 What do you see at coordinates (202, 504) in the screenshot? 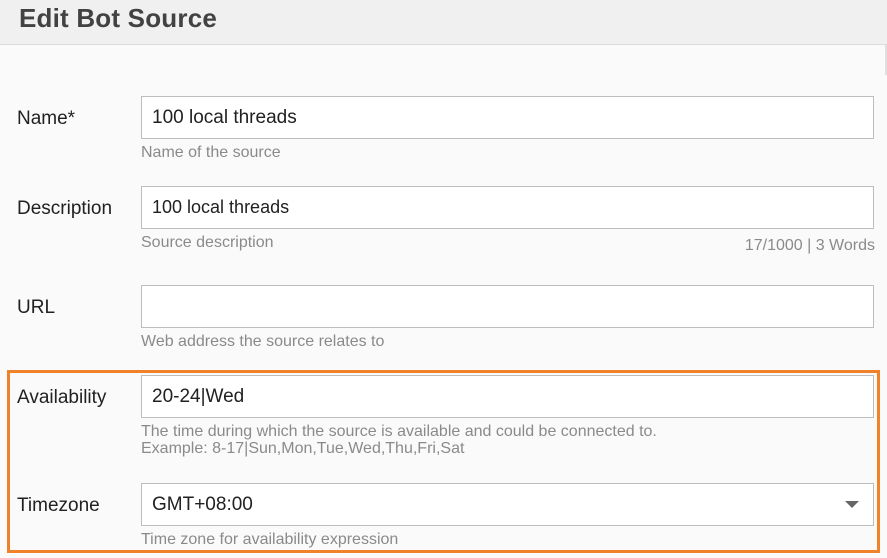
I see `timezone-value: GMT+08:00` at bounding box center [202, 504].